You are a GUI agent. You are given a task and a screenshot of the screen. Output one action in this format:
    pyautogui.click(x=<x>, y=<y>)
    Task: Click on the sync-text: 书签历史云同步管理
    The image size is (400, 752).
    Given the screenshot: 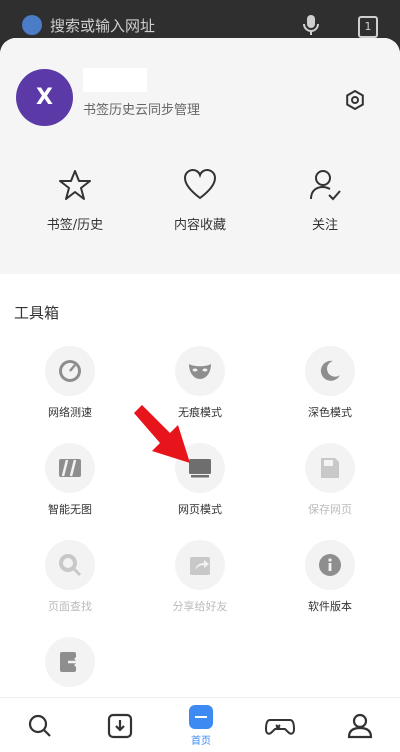 What is the action you would take?
    pyautogui.click(x=141, y=108)
    